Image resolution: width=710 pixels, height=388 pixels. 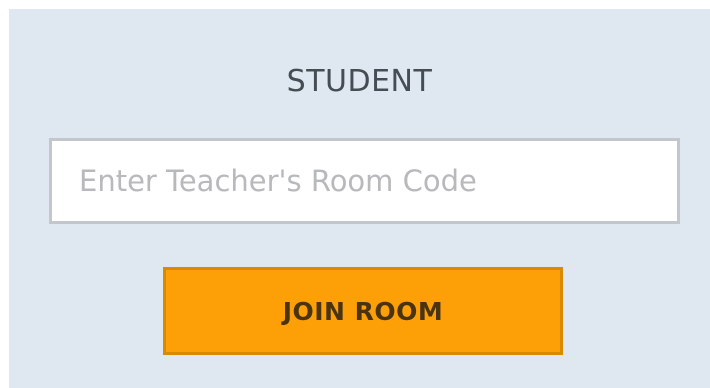 What do you see at coordinates (359, 81) in the screenshot?
I see `panel-title: STUDENT` at bounding box center [359, 81].